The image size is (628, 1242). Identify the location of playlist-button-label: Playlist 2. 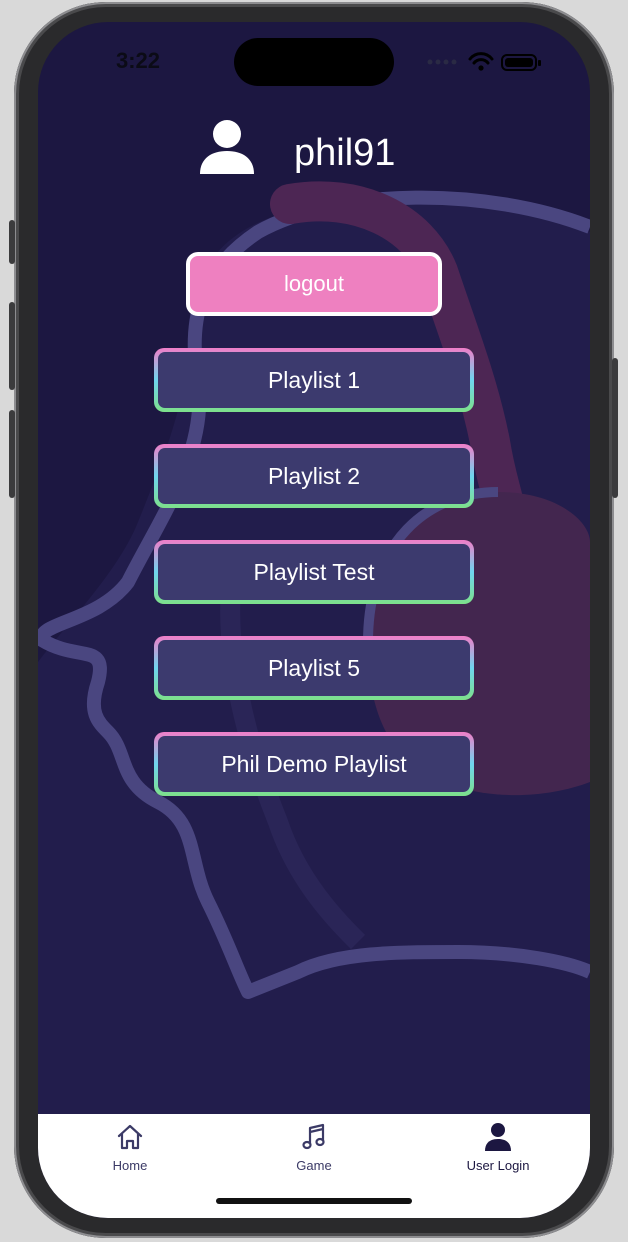
(314, 476).